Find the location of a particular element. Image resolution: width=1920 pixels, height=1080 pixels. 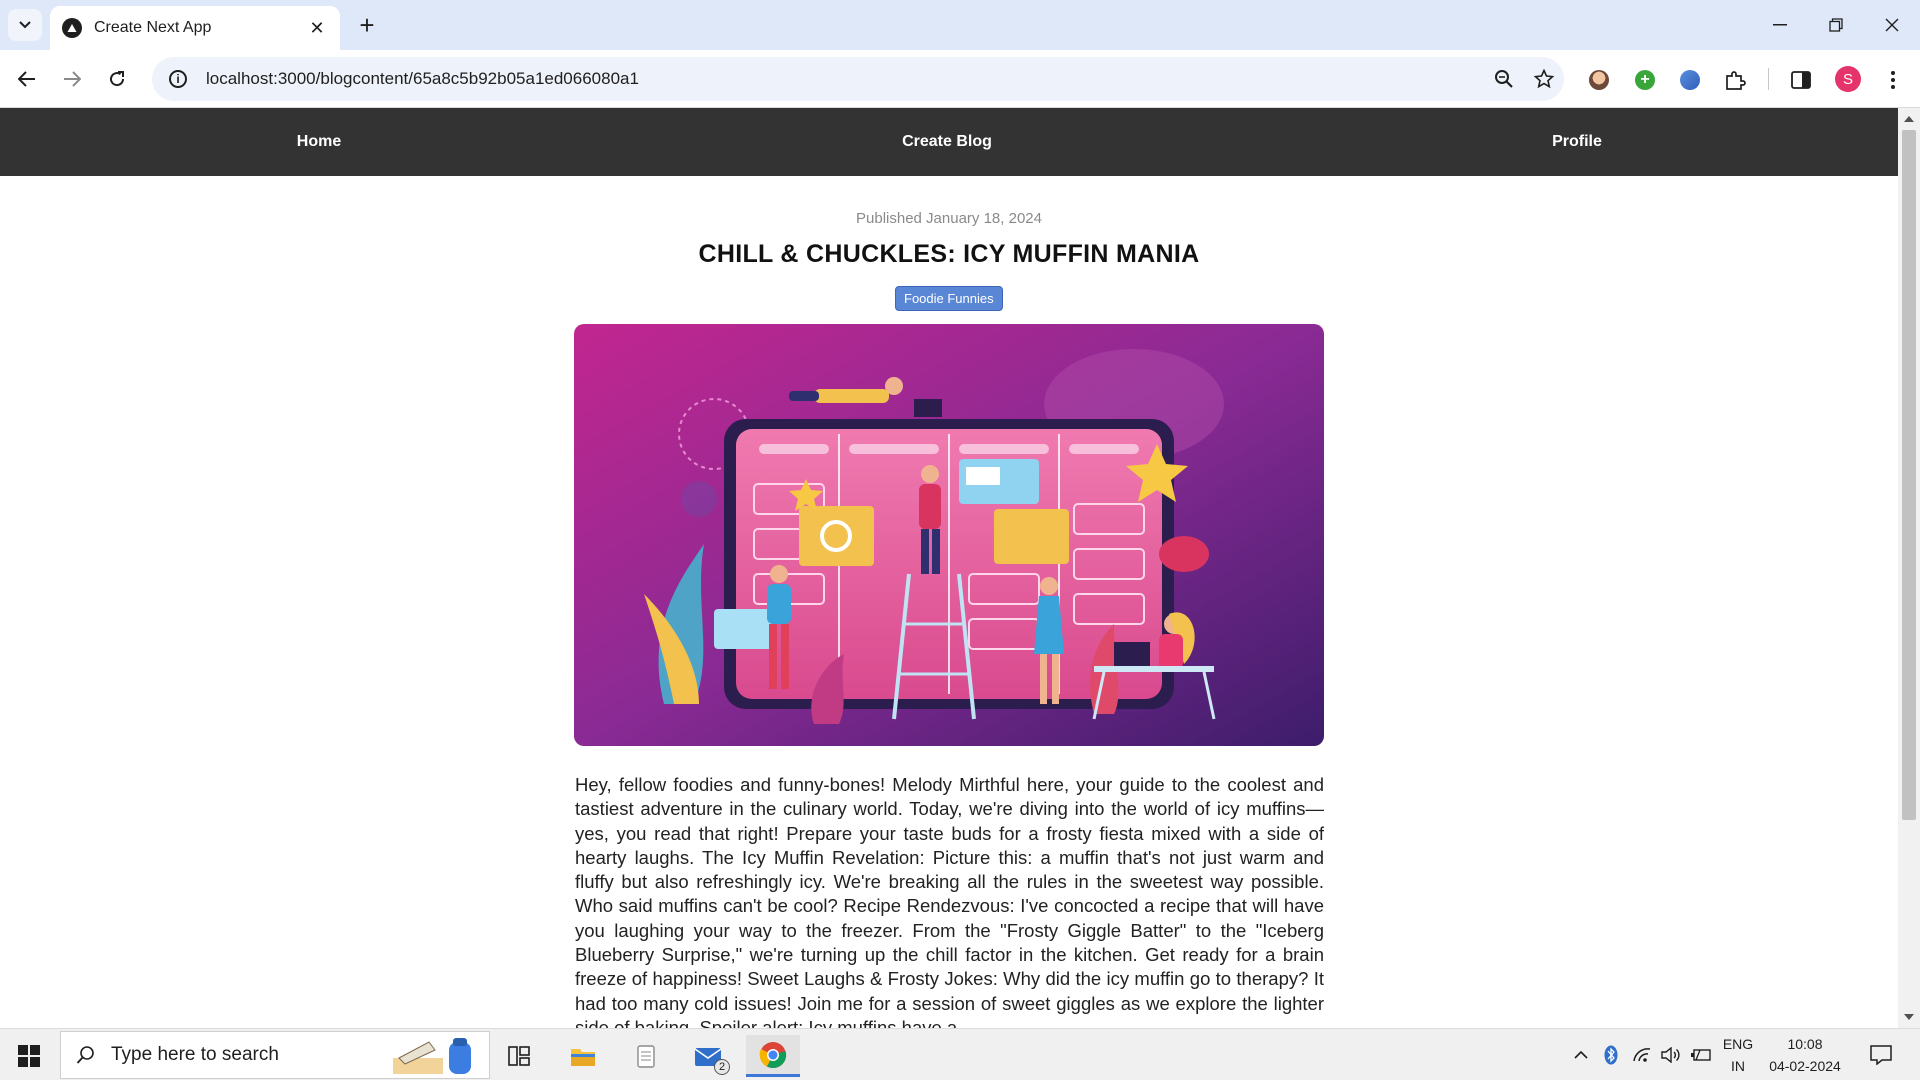

taskbar-search-box: Type here to search is located at coordinates (275, 1055).